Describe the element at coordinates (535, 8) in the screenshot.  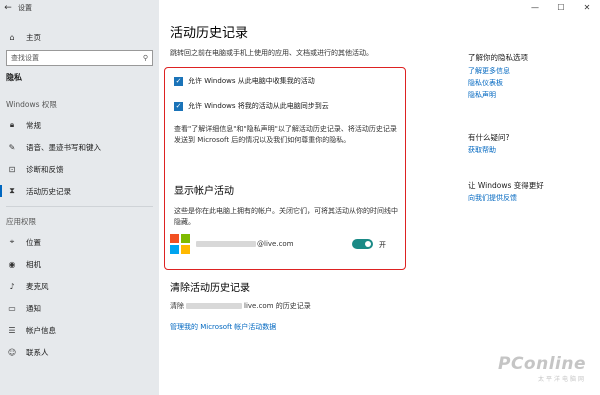
I see `minimize-button: —` at that location.